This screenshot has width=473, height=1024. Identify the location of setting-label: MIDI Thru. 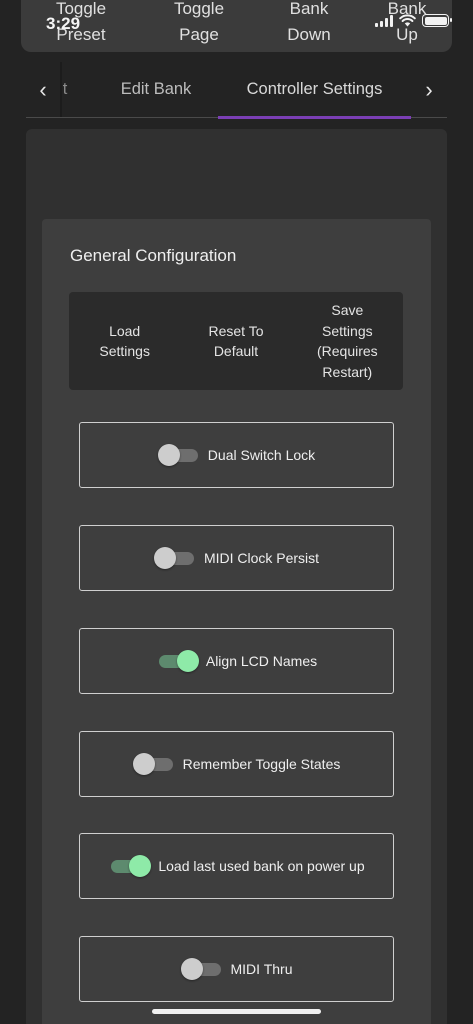
(261, 969).